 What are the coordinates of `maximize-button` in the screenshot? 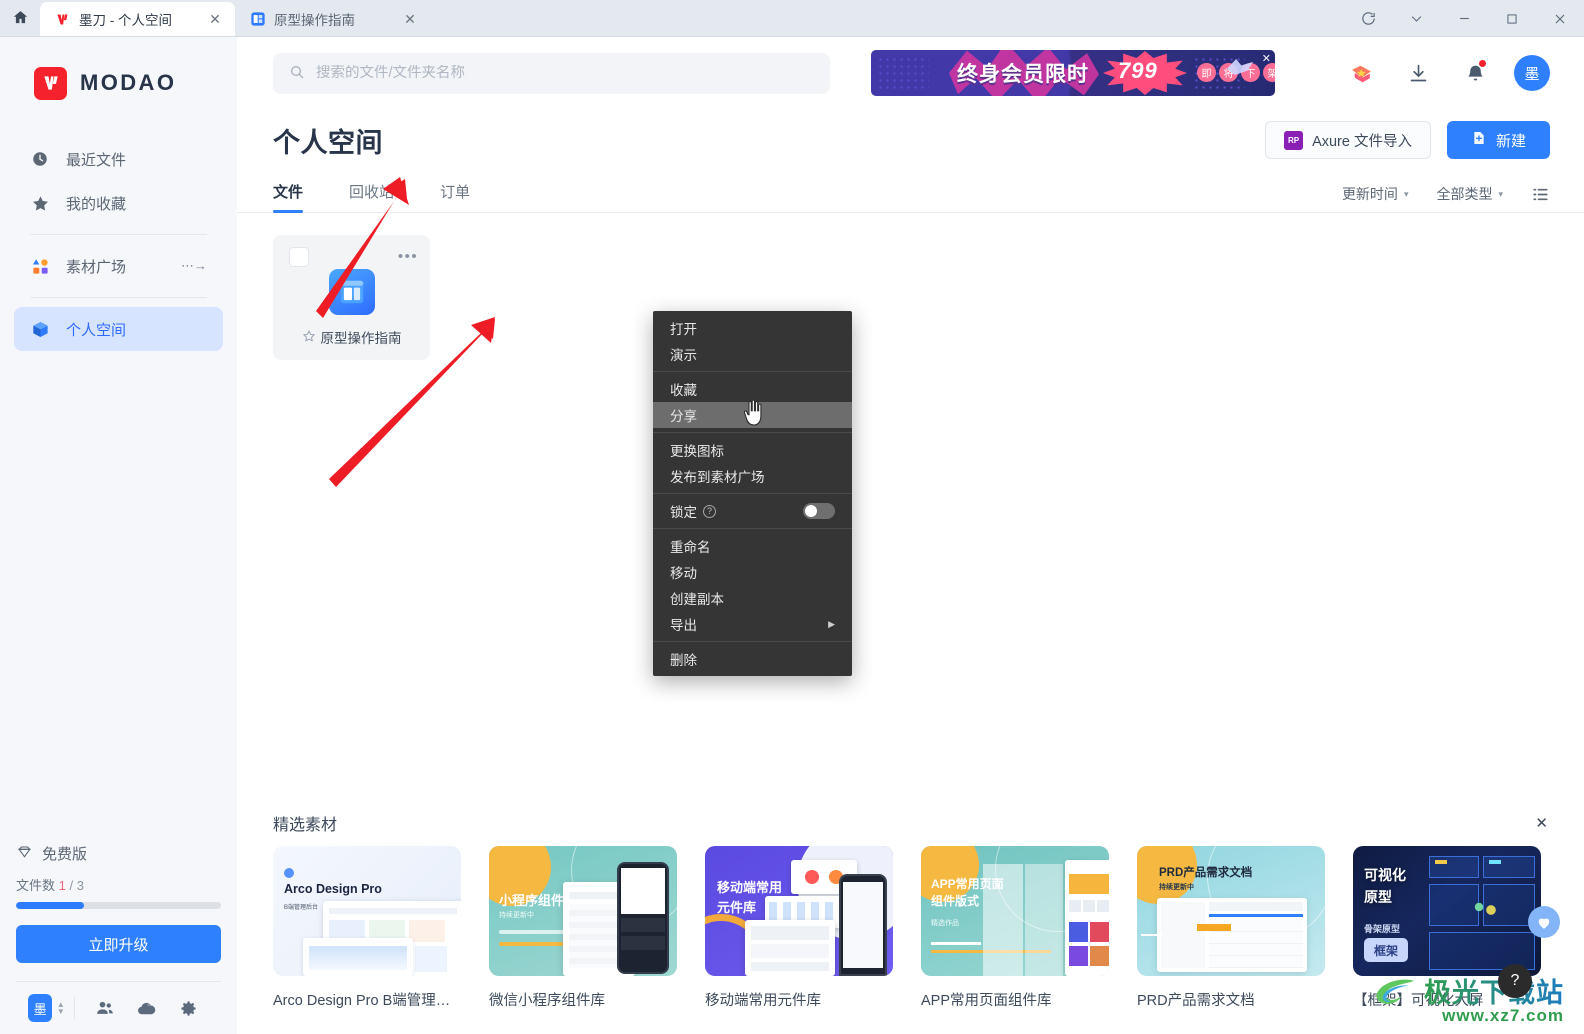 It's located at (1512, 18).